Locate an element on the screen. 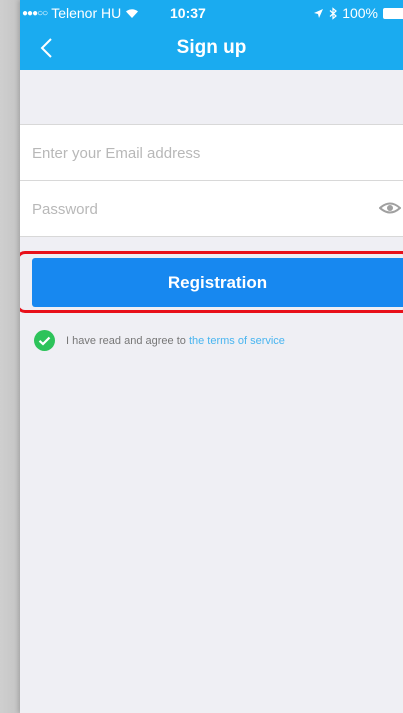 This screenshot has height=713, width=403. status-bar: ●●●○○ Telenor HU 10:37 100% is located at coordinates (211, 13).